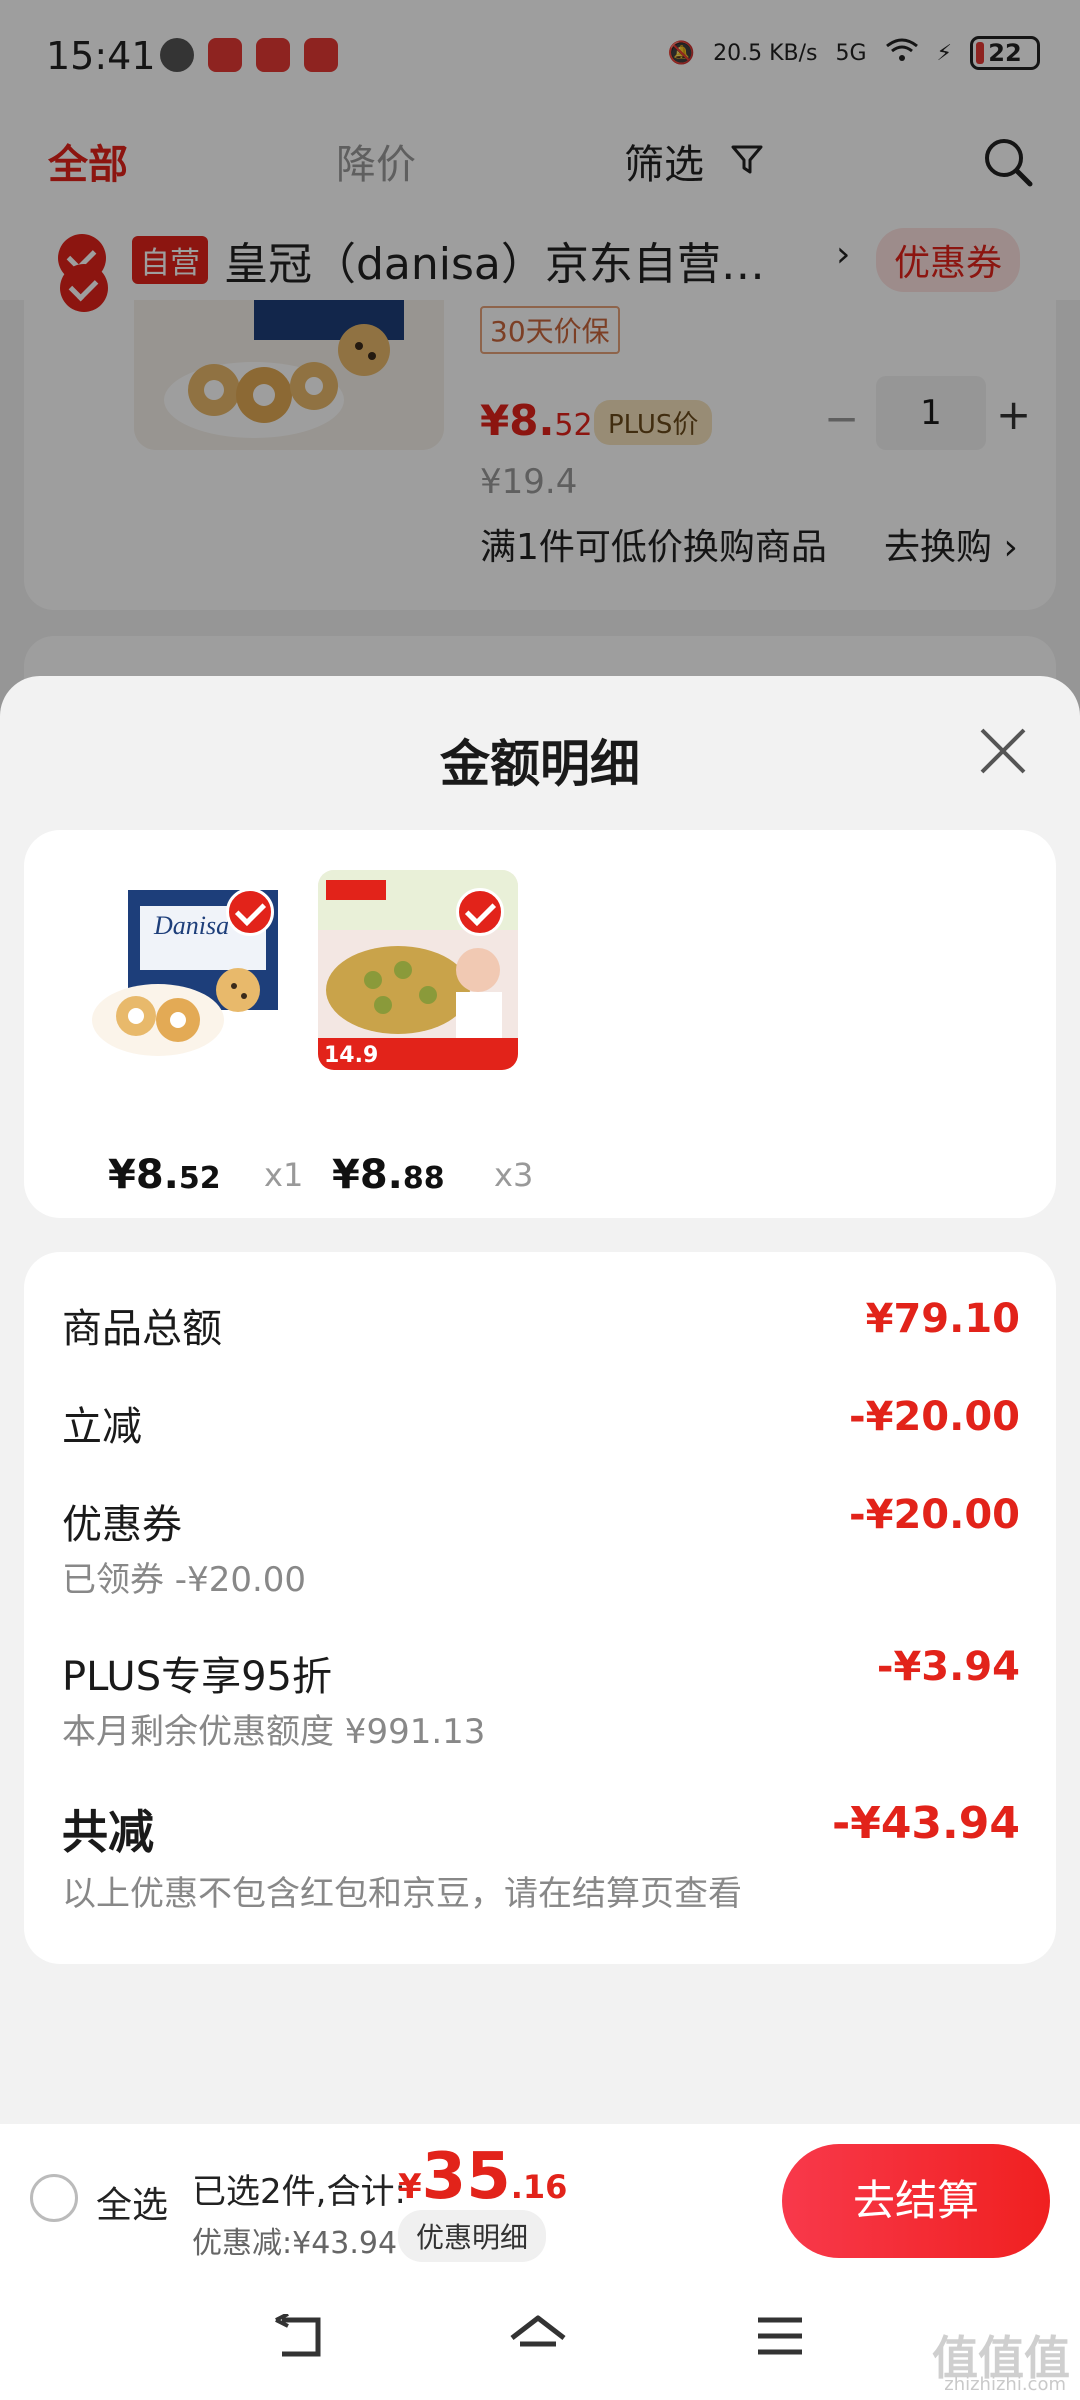 The width and height of the screenshot is (1080, 2400). I want to click on item-unit-price: ¥8.52, so click(164, 1175).